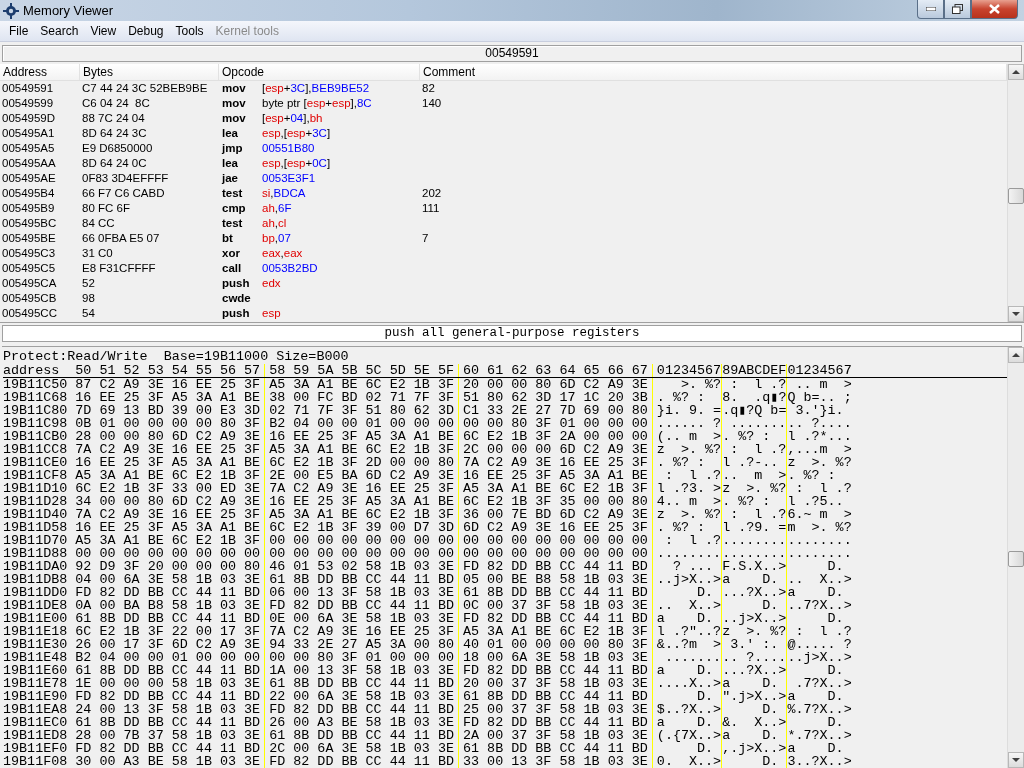 This screenshot has width=1024, height=768. What do you see at coordinates (36, 709) in the screenshot?
I see `address-cell-text: 19B11EA8` at bounding box center [36, 709].